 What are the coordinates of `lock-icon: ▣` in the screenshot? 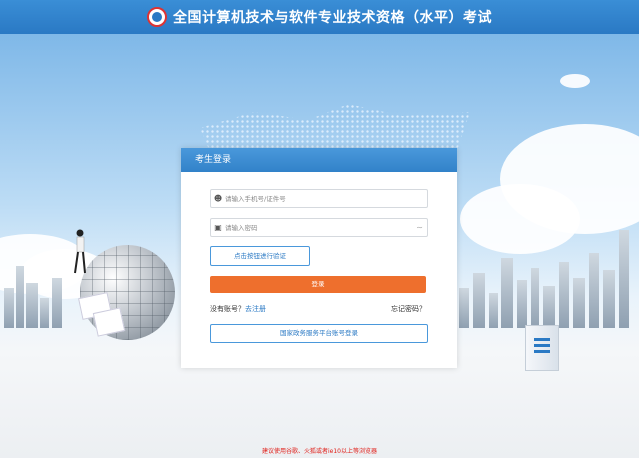 It's located at (218, 227).